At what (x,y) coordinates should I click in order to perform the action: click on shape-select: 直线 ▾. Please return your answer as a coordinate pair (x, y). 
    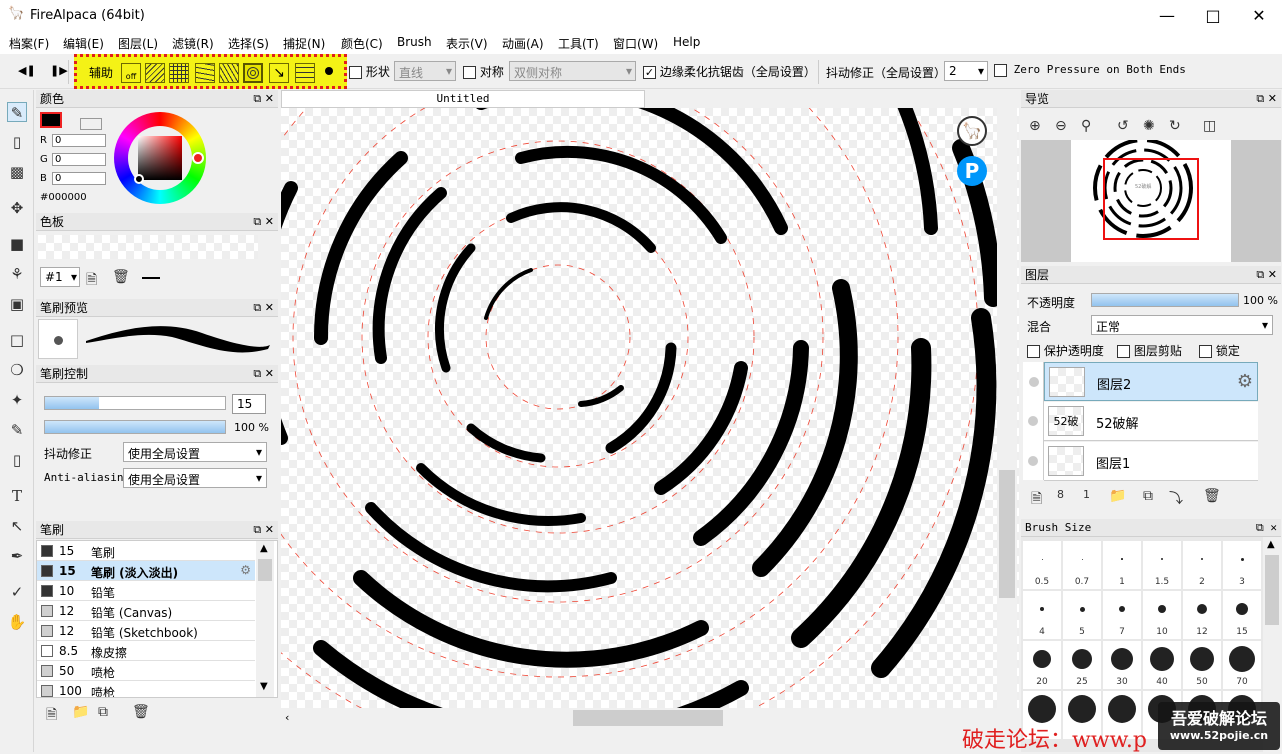
    Looking at the image, I should click on (425, 71).